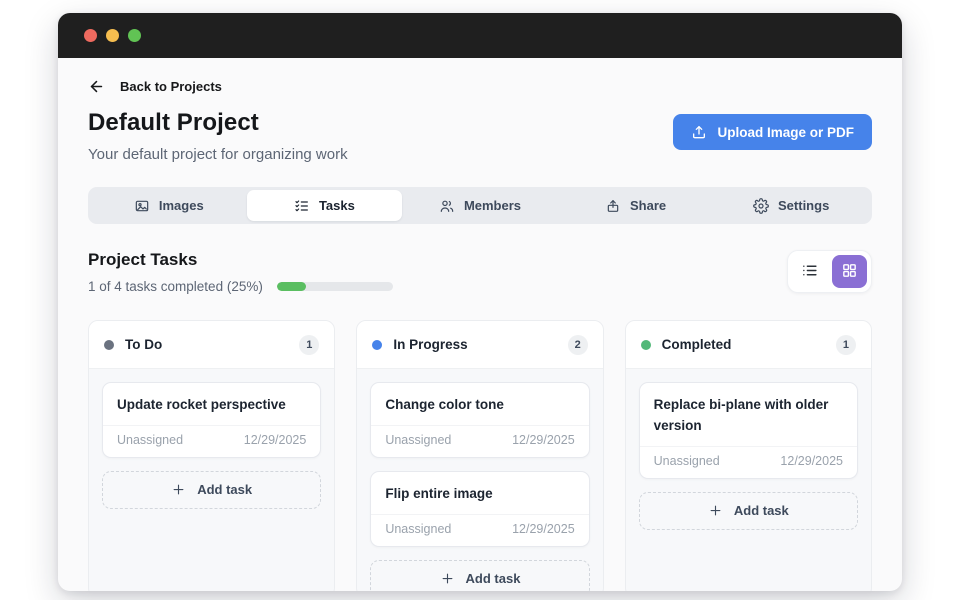 Image resolution: width=960 pixels, height=600 pixels. I want to click on column-header: To Do 1, so click(212, 345).